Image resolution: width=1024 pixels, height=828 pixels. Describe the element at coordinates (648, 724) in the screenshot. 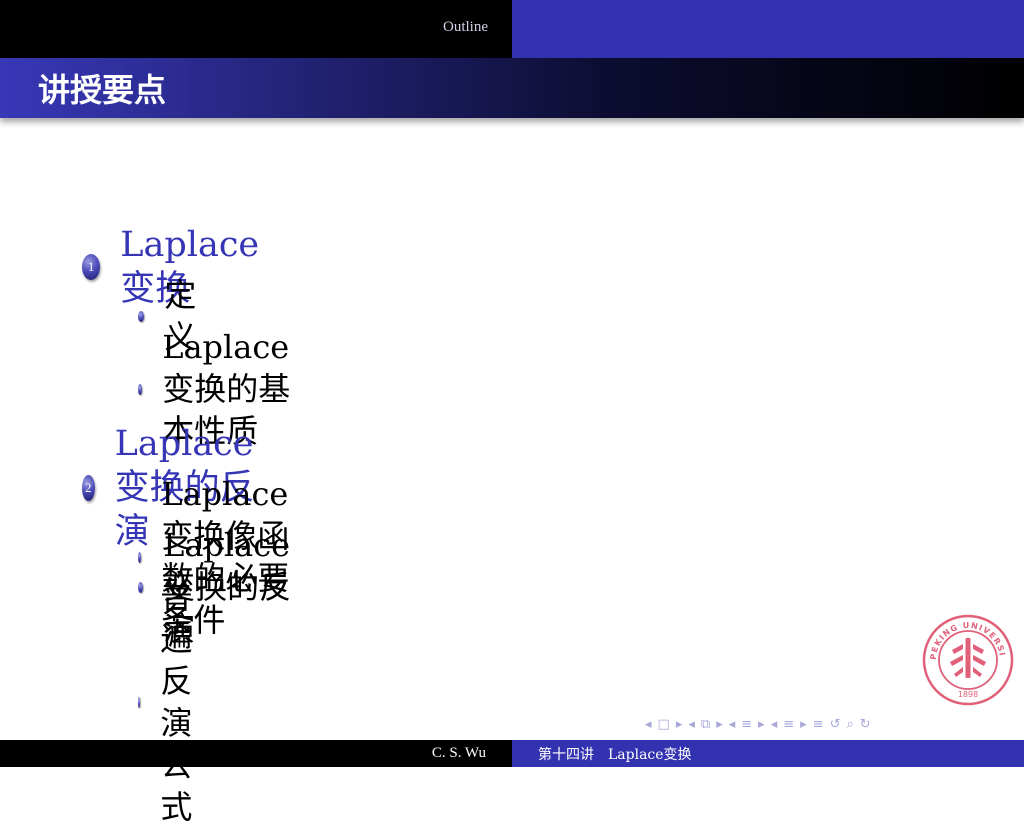

I see `nav-prev-frame-icon: ◂` at that location.